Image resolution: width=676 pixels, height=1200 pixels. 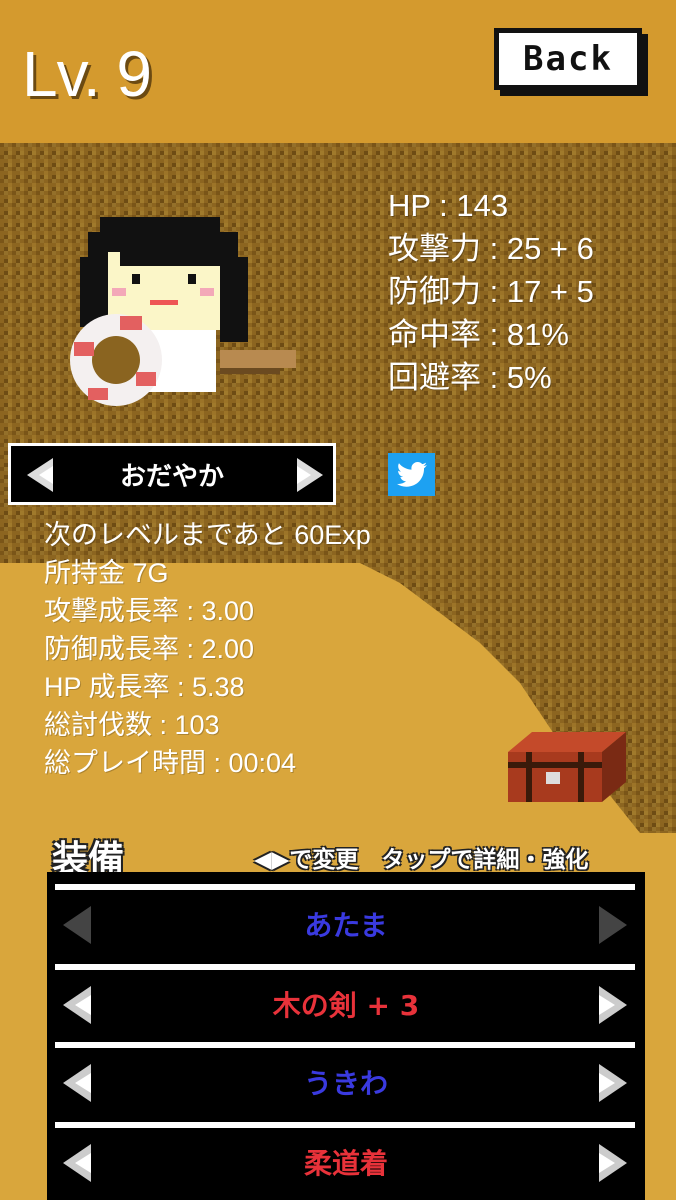 What do you see at coordinates (470, 377) in the screenshot?
I see `stat-evasion: 回避率 : 5%` at bounding box center [470, 377].